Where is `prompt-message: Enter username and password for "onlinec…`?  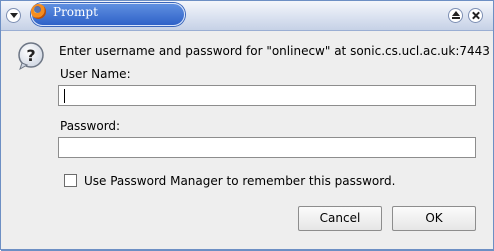 prompt-message: Enter username and password for "onlinec… is located at coordinates (274, 51).